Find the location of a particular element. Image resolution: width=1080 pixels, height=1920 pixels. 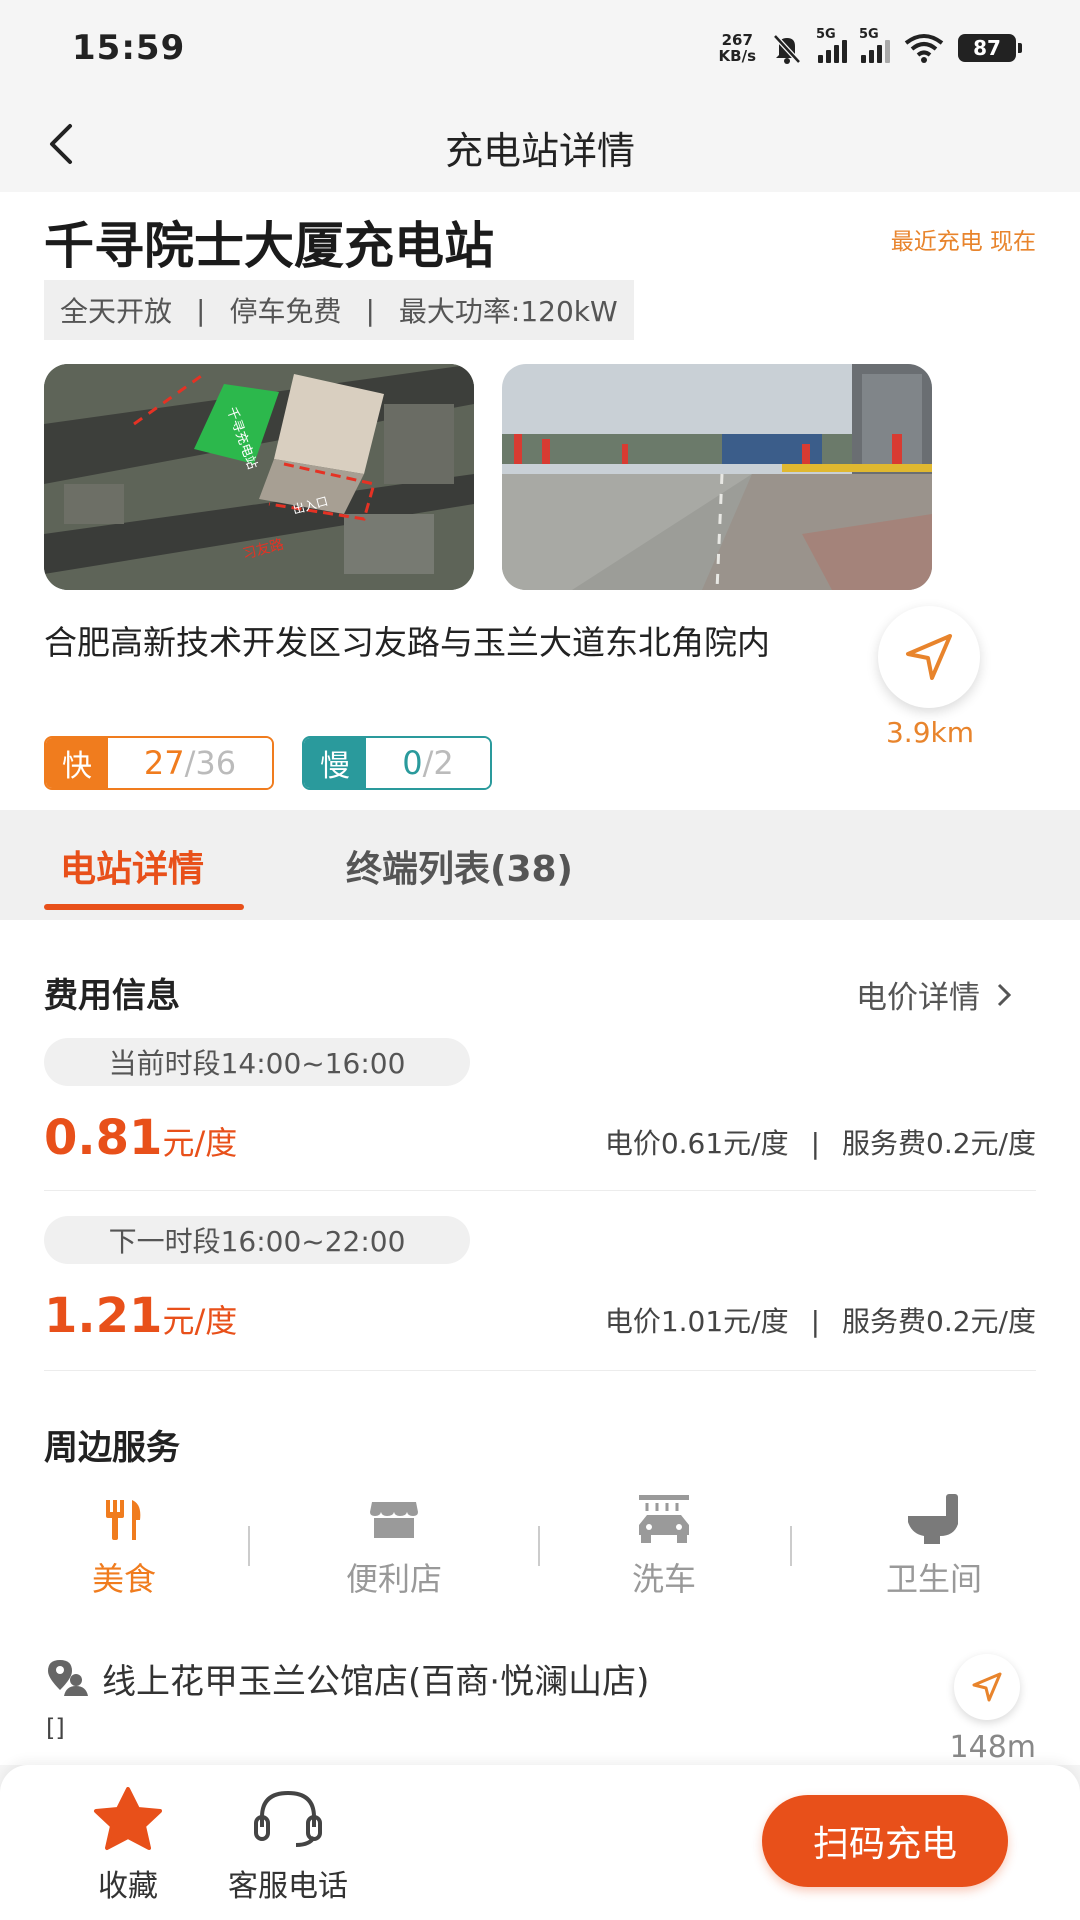

status-icons: 267 KB/s 5G 5G 87 is located at coordinates (870, 47).